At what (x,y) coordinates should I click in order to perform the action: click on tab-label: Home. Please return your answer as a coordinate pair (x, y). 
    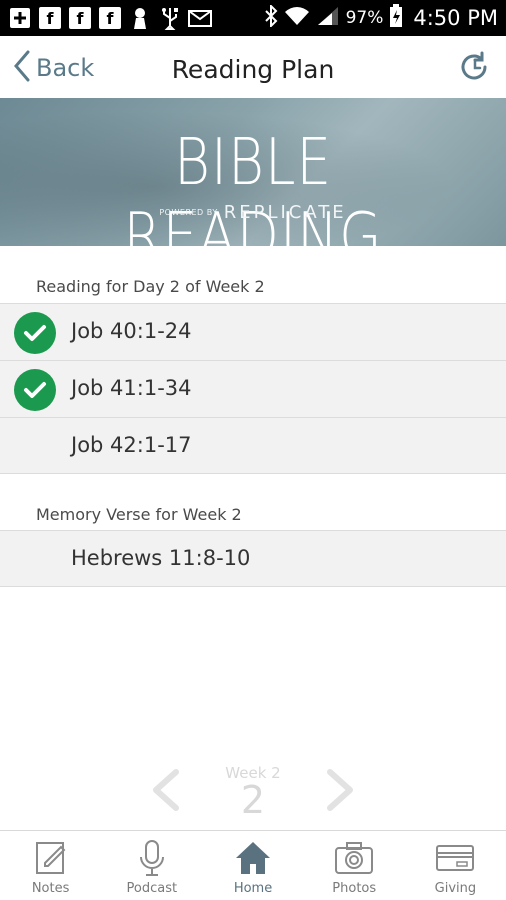
    Looking at the image, I should click on (253, 888).